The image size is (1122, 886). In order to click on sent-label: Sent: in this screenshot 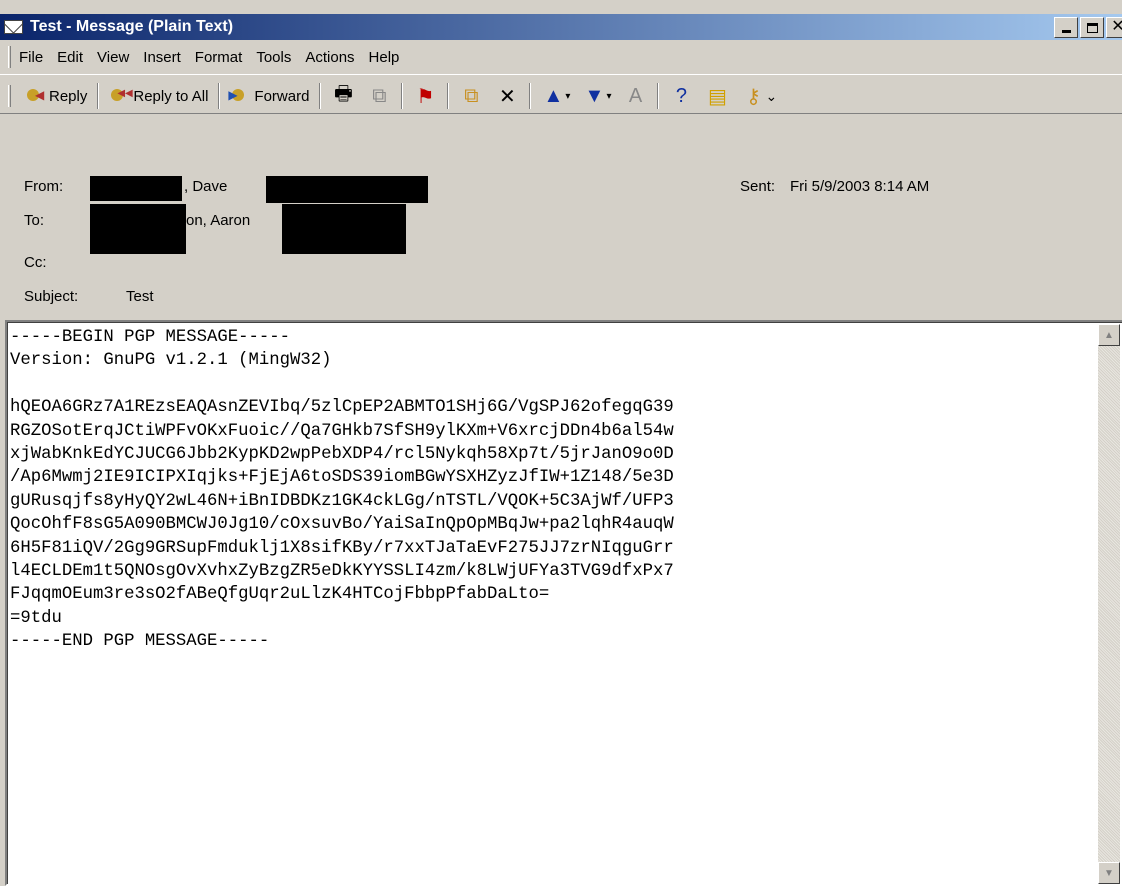, I will do `click(758, 186)`.